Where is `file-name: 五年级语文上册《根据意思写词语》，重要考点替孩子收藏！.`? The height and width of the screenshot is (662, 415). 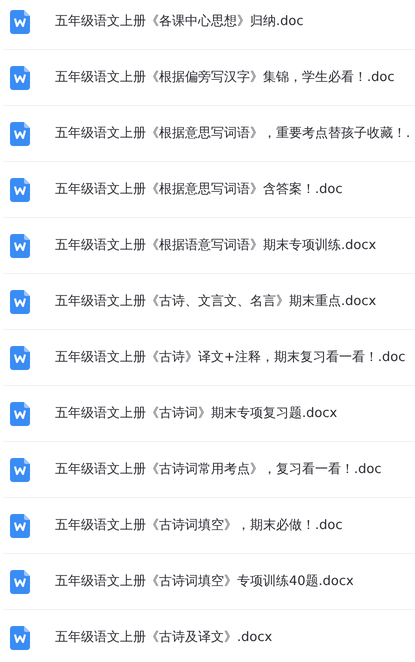 file-name: 五年级语文上册《根据意思写词语》，重要考点替孩子收藏！. is located at coordinates (232, 133).